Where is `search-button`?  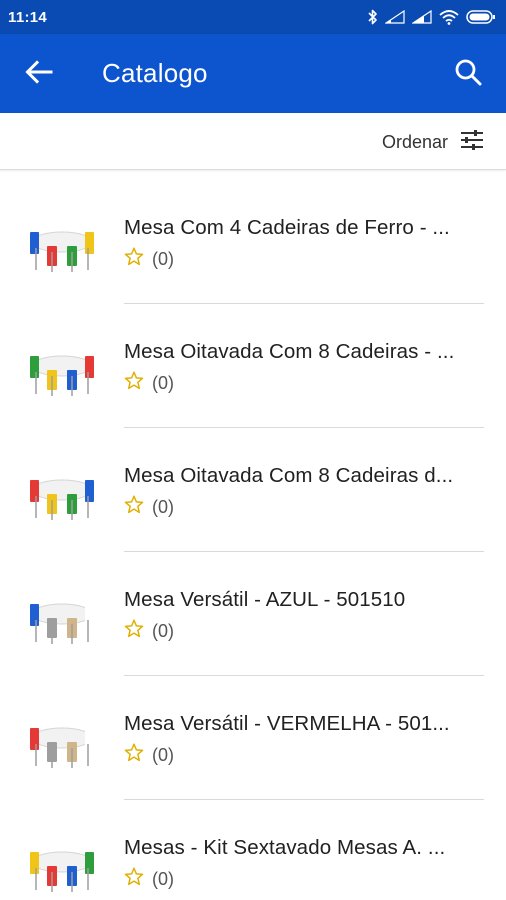 search-button is located at coordinates (468, 74).